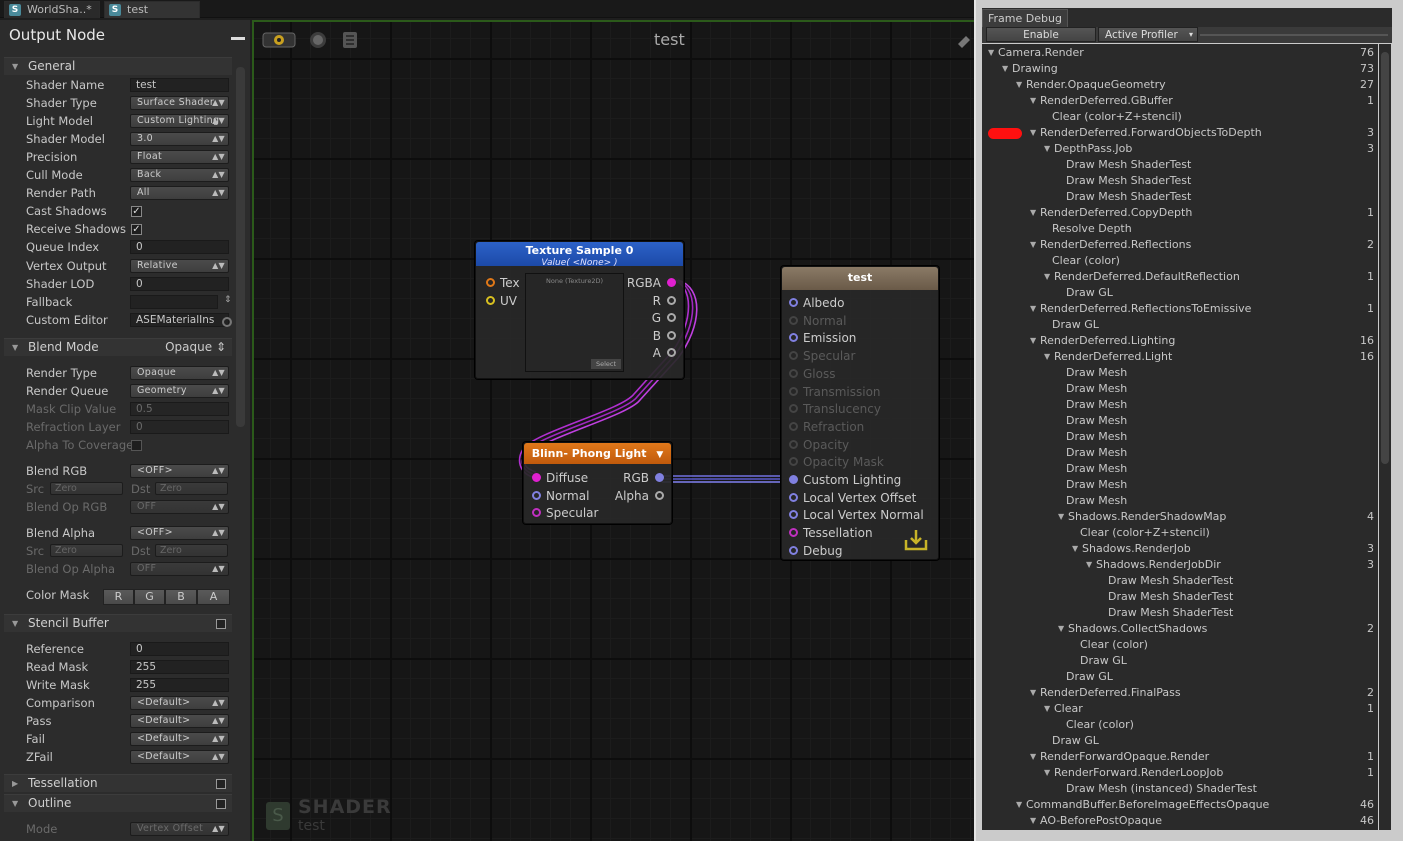 The width and height of the screenshot is (1403, 841). I want to click on tab-test: S test, so click(152, 9).